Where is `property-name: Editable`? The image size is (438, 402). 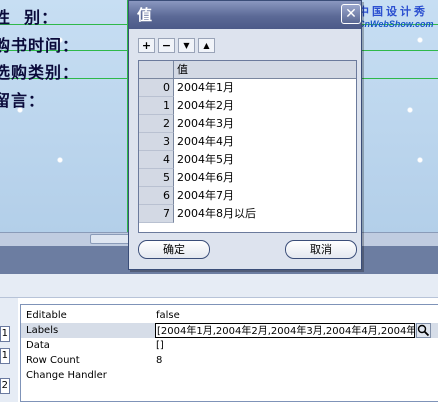 property-name: Editable is located at coordinates (46, 315).